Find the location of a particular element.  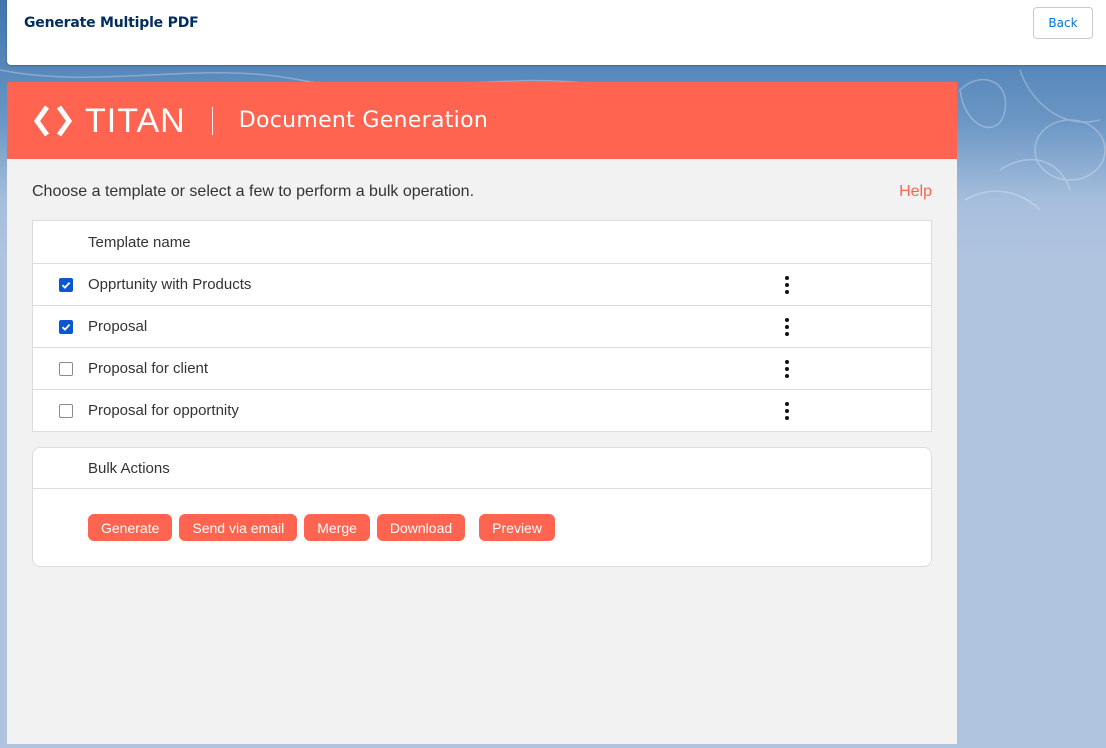

brand-banner: TITAN Document Generation is located at coordinates (482, 120).